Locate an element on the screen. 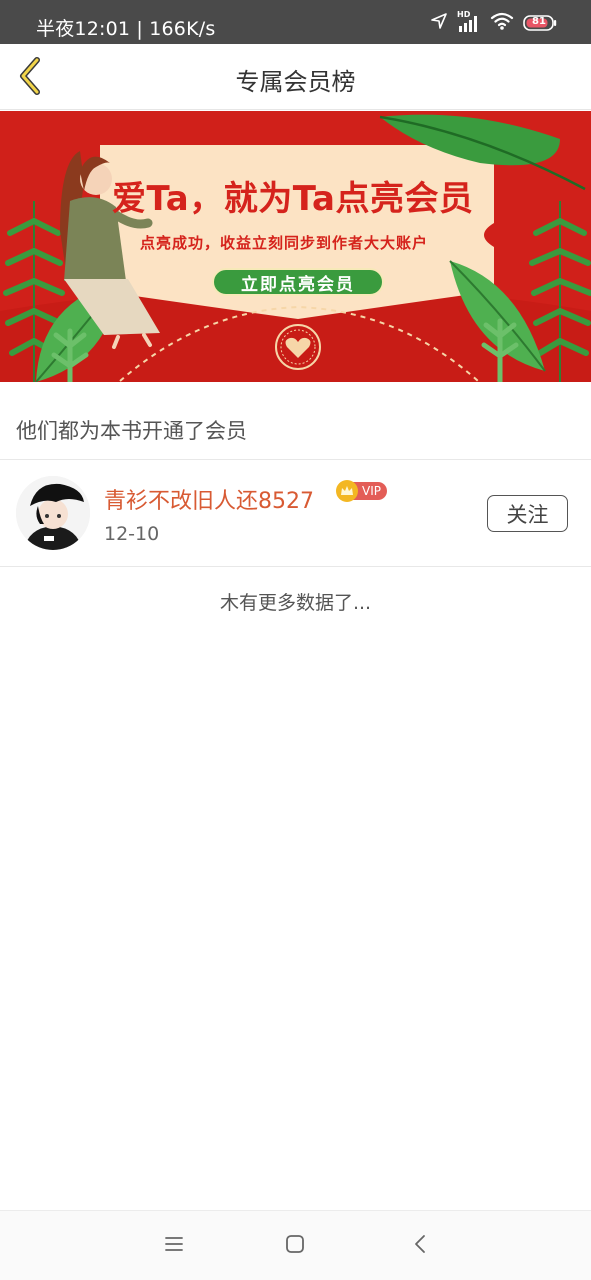  member-name: 青衫不改旧人还8527 is located at coordinates (209, 499).